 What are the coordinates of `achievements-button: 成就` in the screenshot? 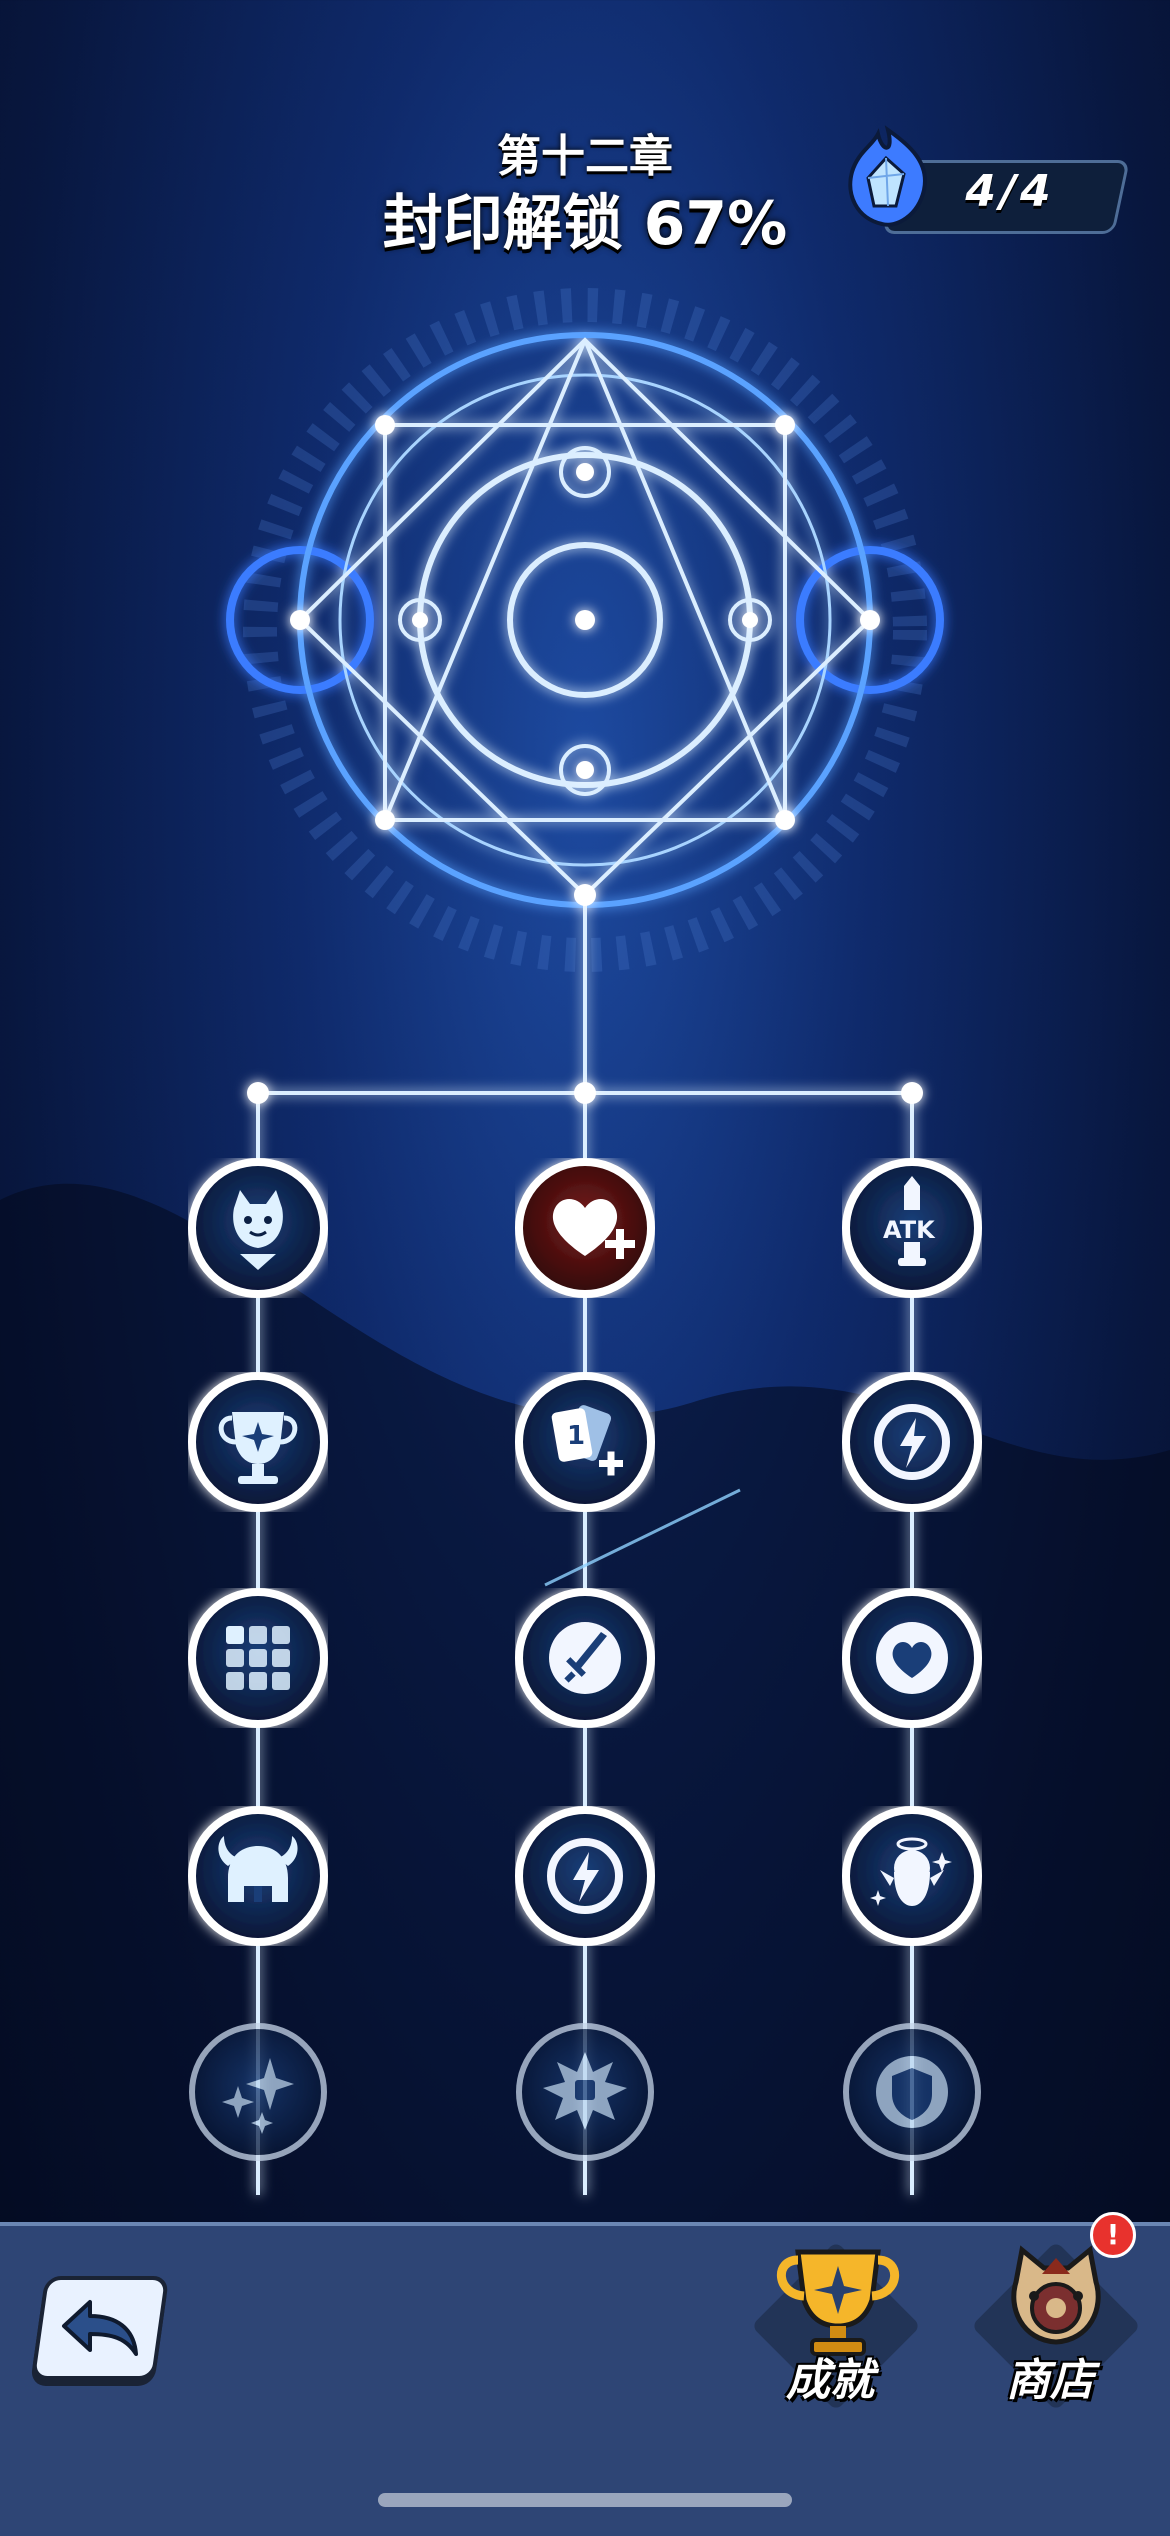 It's located at (825, 2326).